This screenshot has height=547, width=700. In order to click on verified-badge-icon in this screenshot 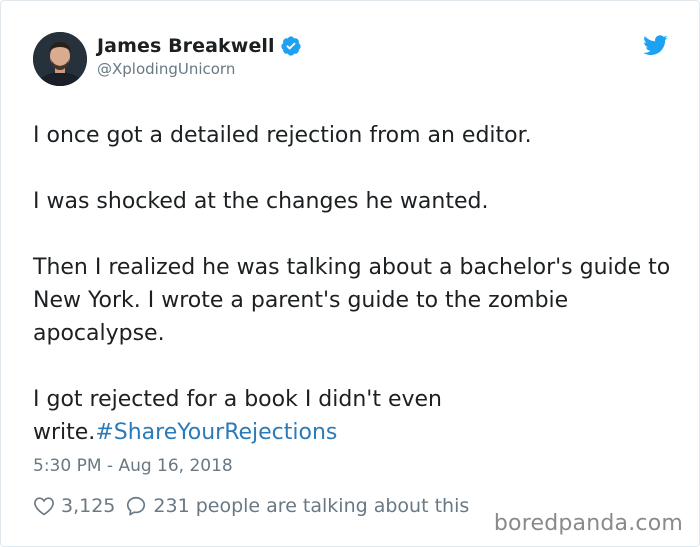, I will do `click(291, 46)`.